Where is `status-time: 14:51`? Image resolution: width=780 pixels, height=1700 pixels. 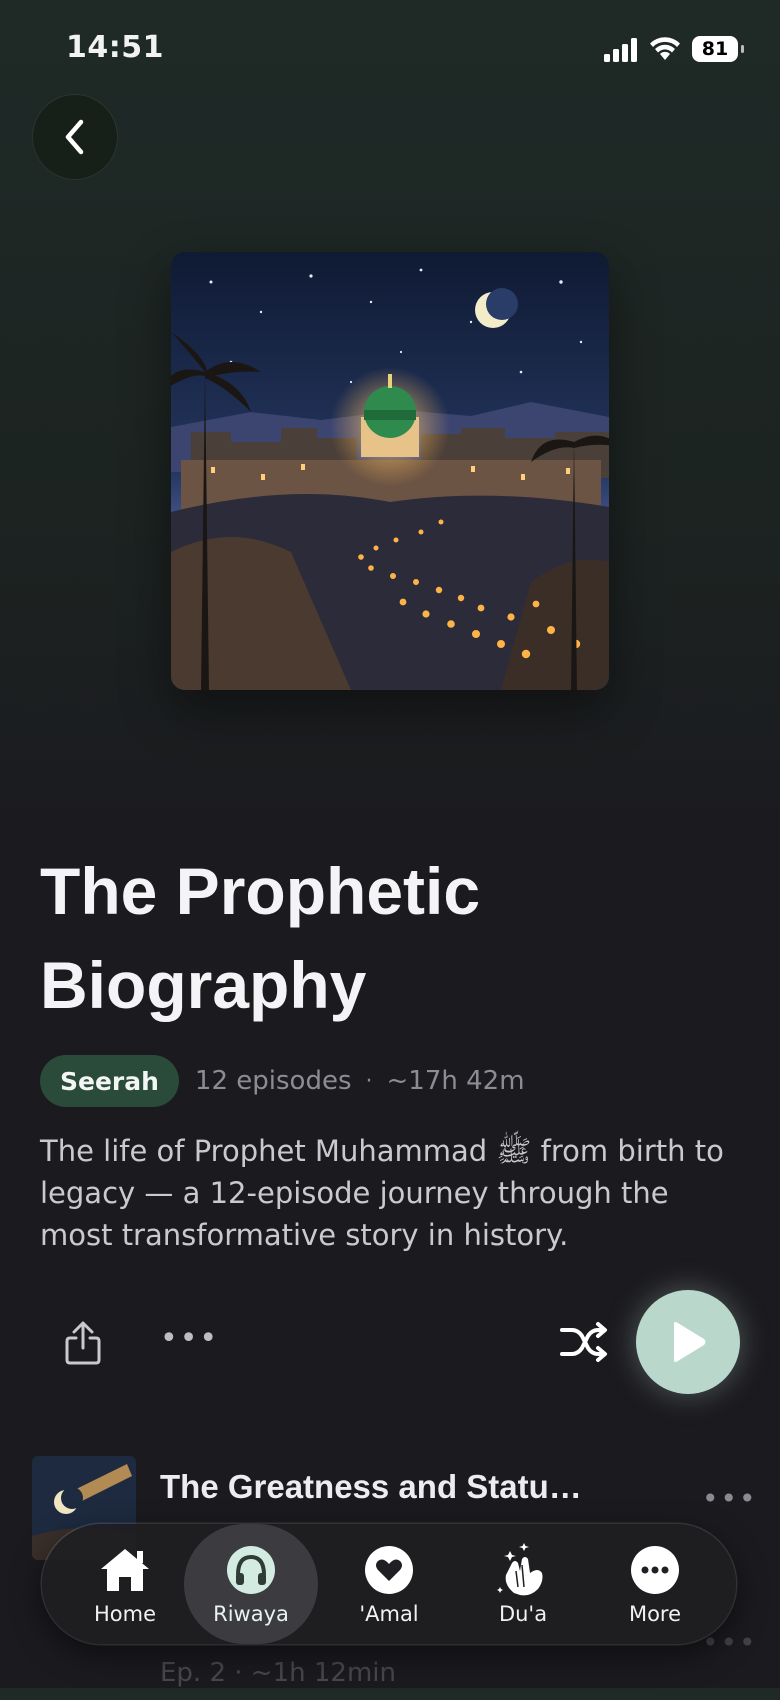
status-time: 14:51 is located at coordinates (115, 47).